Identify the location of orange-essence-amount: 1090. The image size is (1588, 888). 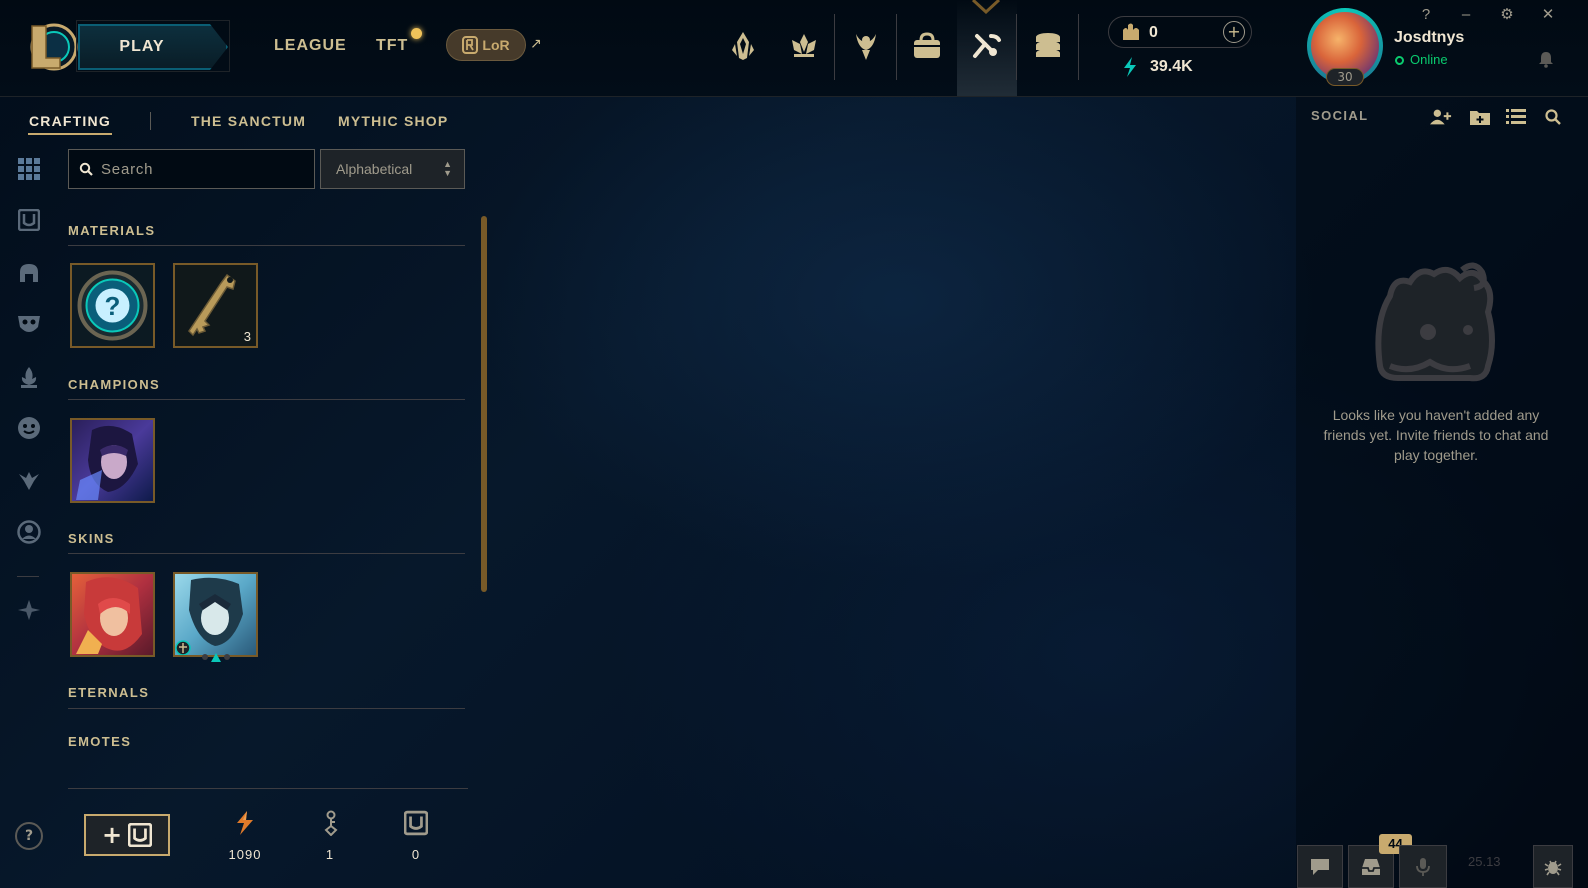
(245, 854).